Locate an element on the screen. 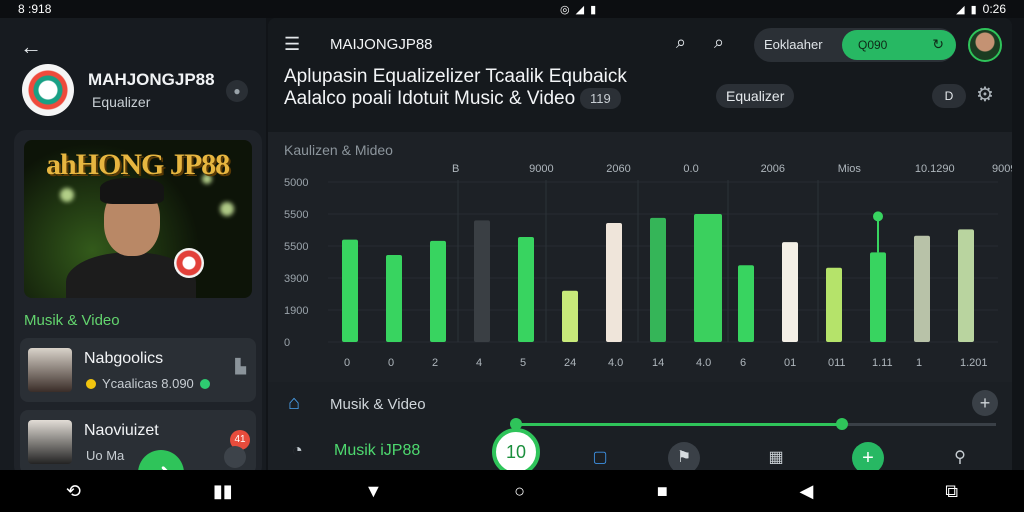 The height and width of the screenshot is (512, 1024). preset-label: Musik iJP88 is located at coordinates (377, 450).